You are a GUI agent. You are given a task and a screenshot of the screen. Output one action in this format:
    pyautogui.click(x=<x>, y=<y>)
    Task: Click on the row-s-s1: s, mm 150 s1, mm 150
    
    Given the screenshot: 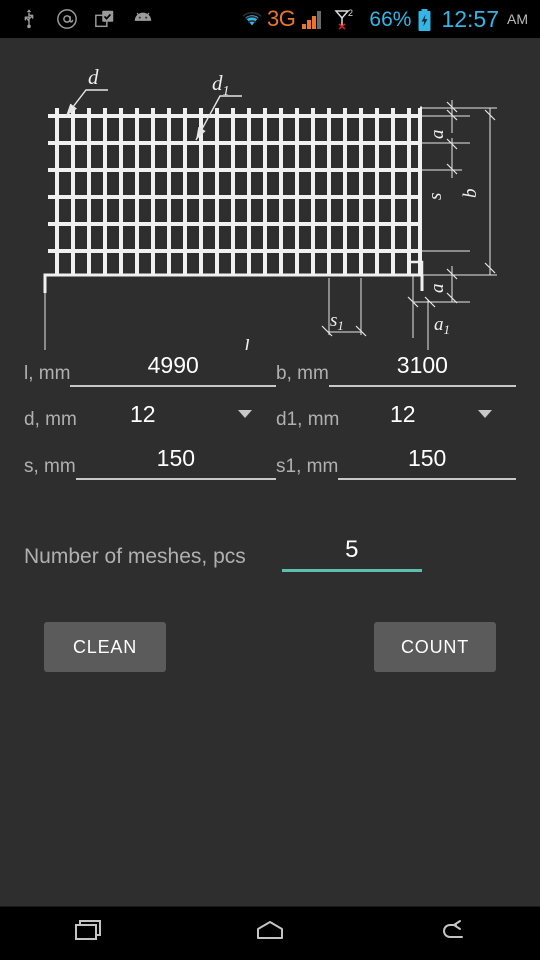 What is the action you would take?
    pyautogui.click(x=270, y=461)
    